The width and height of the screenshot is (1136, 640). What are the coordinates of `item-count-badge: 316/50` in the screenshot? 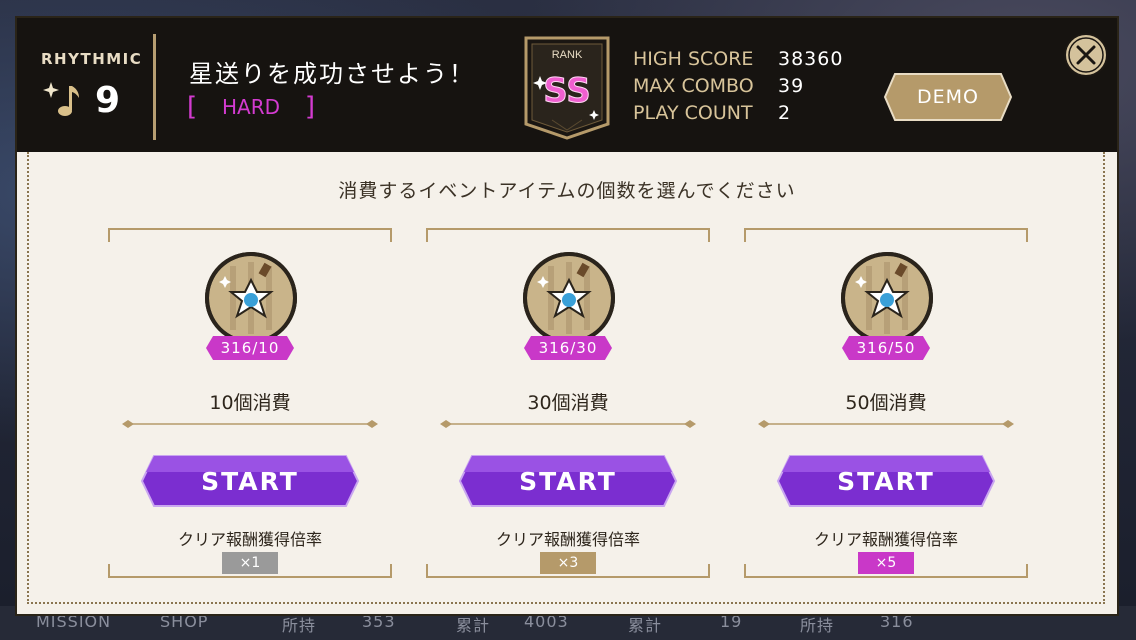 It's located at (886, 348).